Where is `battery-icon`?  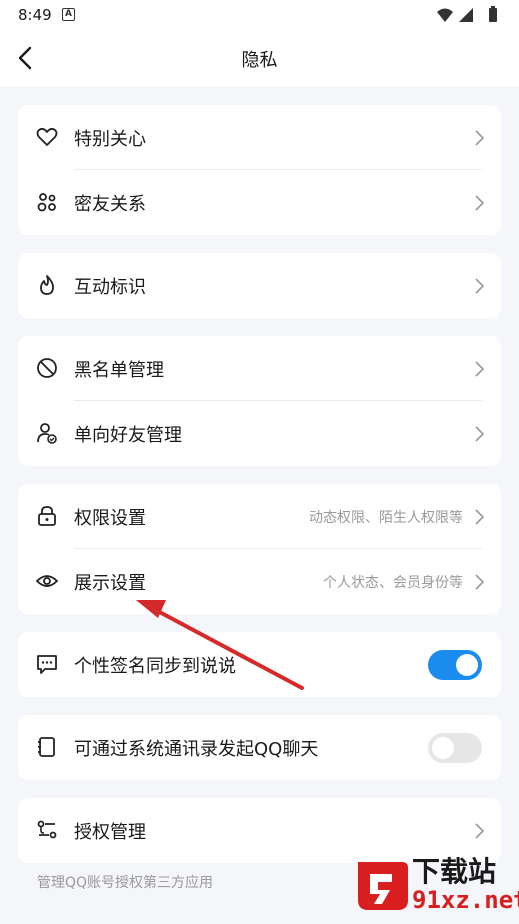
battery-icon is located at coordinates (493, 15).